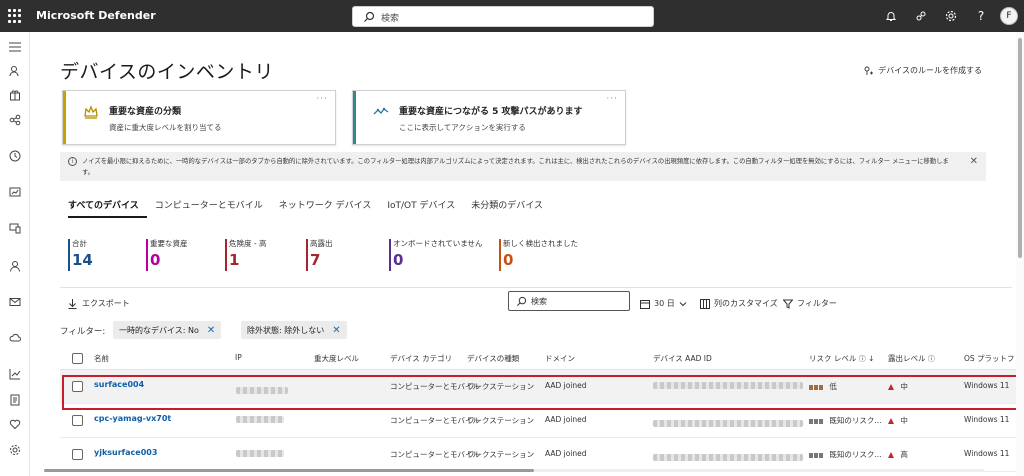 The image size is (1024, 476). Describe the element at coordinates (816, 421) in the screenshot. I see `risk-bars-icon` at that location.